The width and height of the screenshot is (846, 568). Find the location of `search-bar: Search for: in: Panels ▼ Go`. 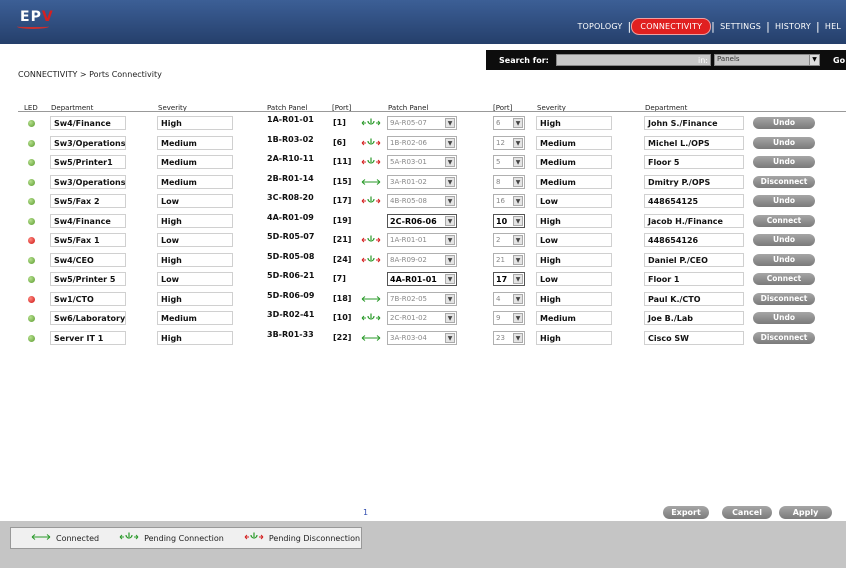

search-bar: Search for: in: Panels ▼ Go is located at coordinates (666, 60).